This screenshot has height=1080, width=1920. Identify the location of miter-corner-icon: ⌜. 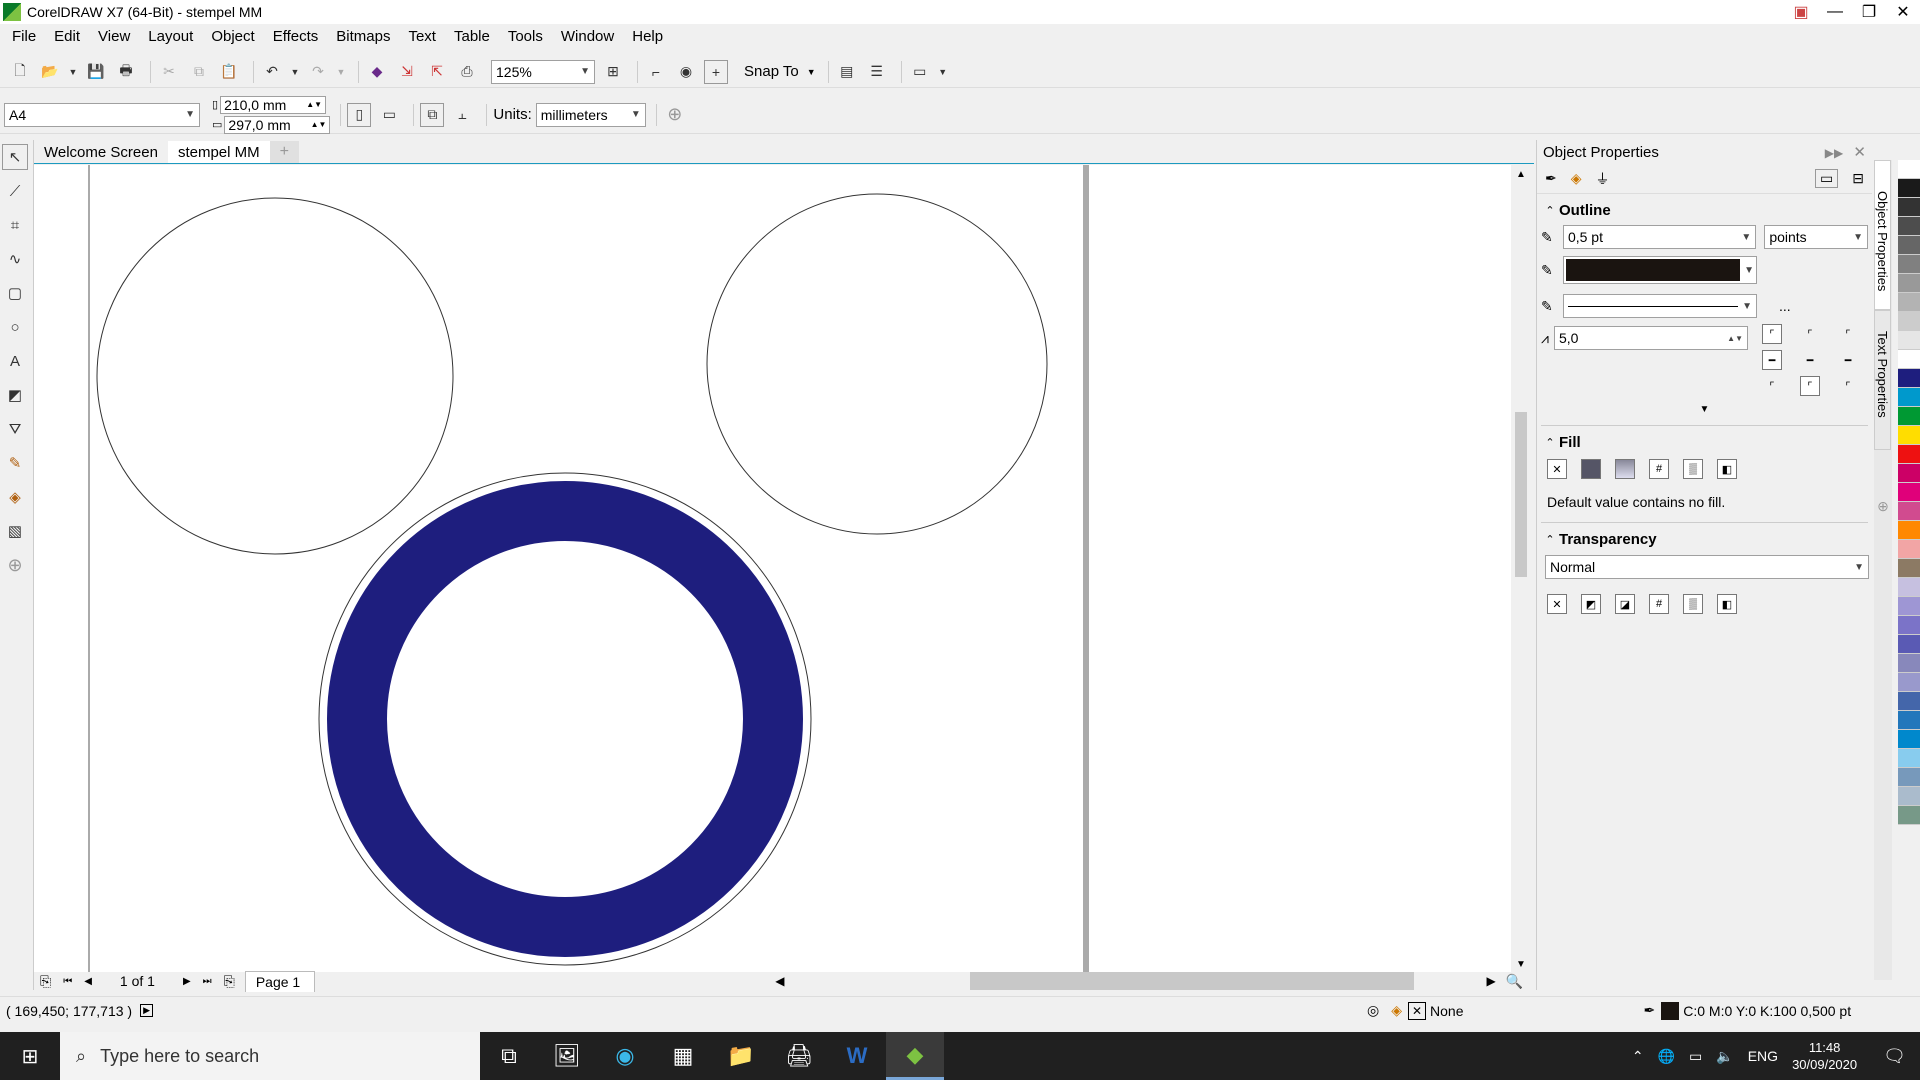
(1772, 334).